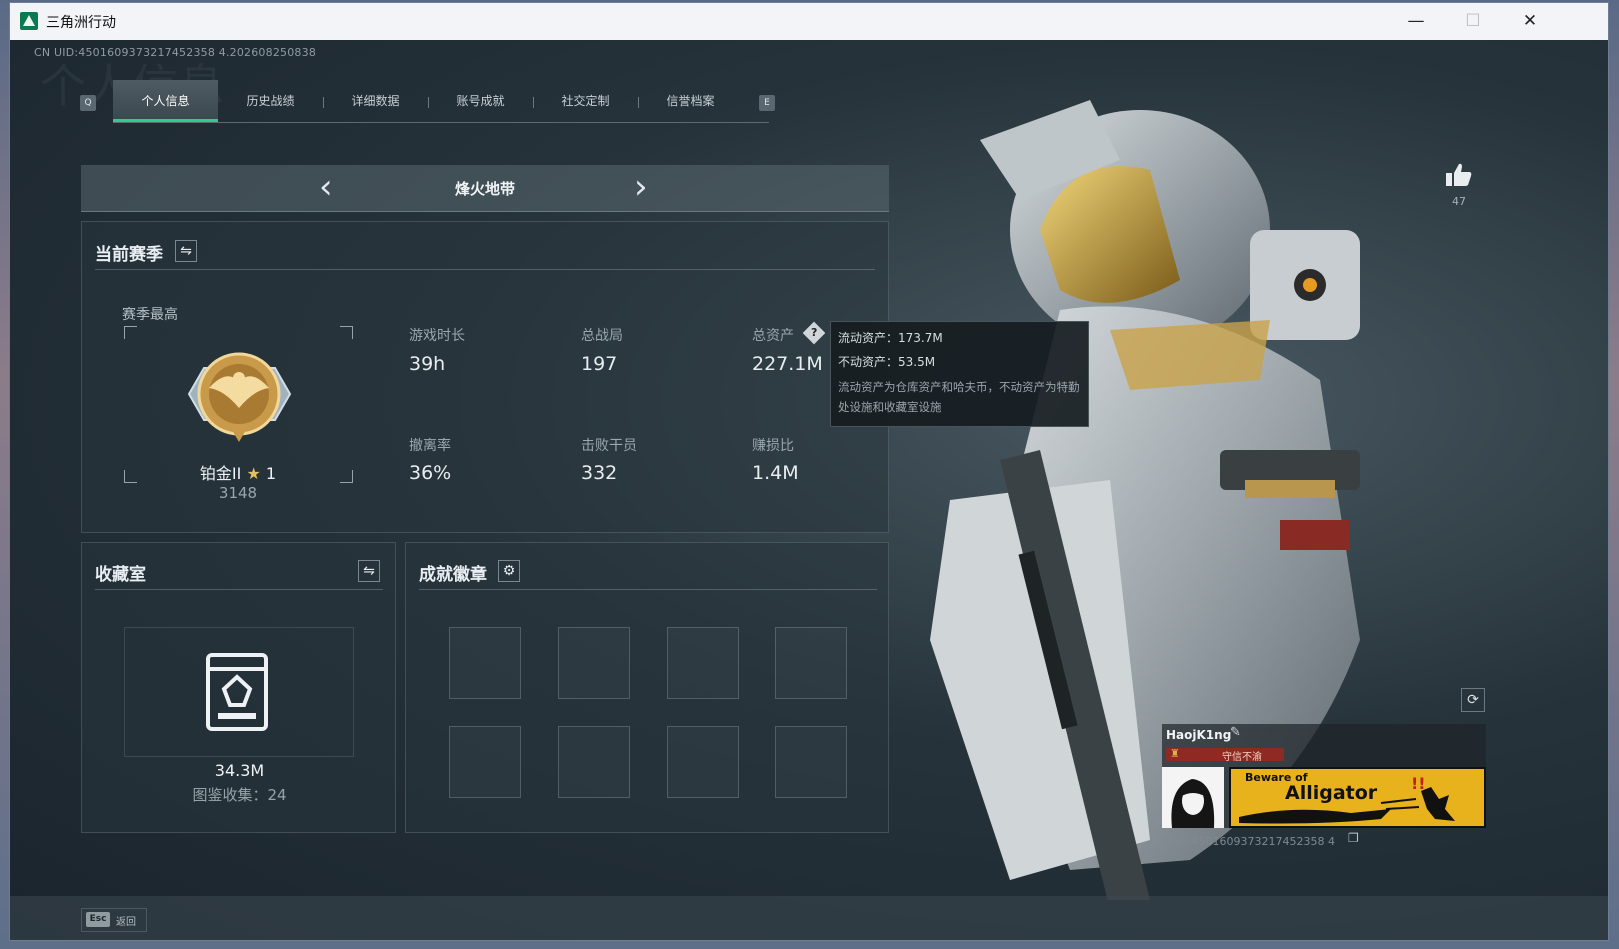  Describe the element at coordinates (239, 770) in the screenshot. I see `collection-value: 34.3M` at that location.